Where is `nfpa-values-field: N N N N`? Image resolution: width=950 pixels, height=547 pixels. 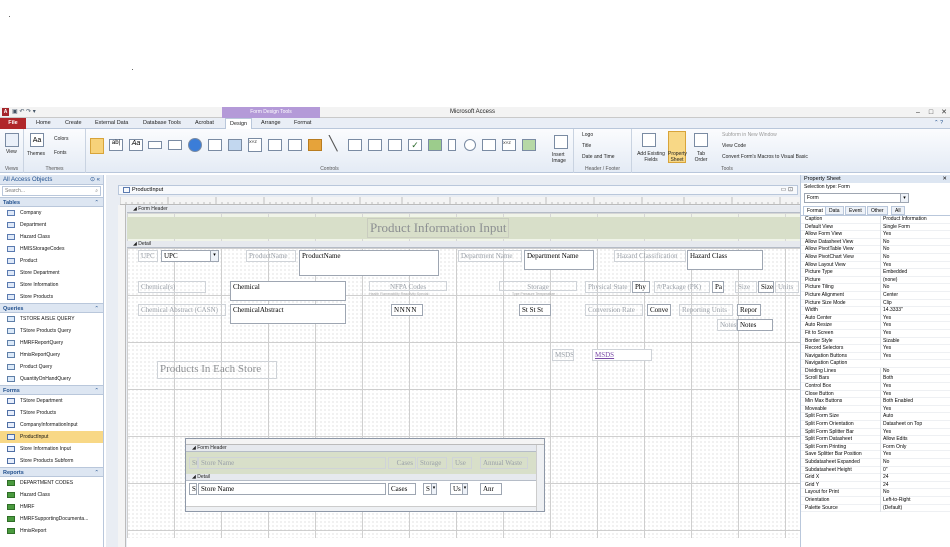
nfpa-values-field: N N N N is located at coordinates (407, 310).